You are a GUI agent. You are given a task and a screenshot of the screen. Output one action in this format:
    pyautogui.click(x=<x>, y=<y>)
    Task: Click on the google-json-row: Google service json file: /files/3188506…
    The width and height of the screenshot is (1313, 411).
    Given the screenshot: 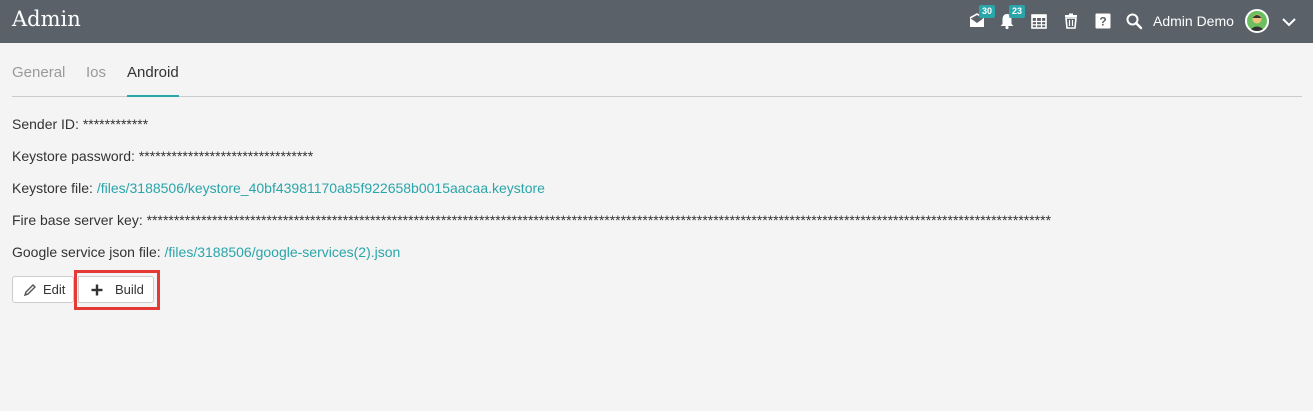 What is the action you would take?
    pyautogui.click(x=206, y=252)
    